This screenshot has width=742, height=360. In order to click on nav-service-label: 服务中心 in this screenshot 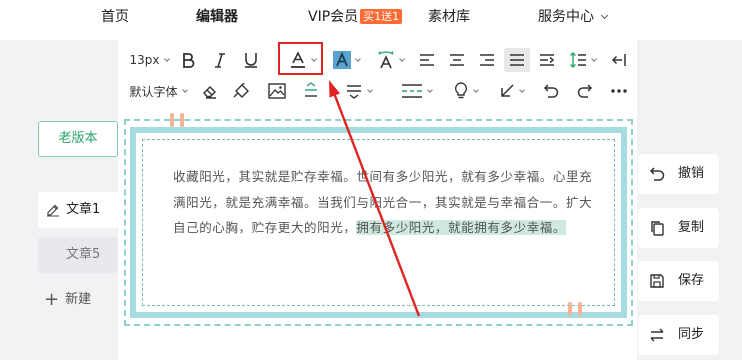, I will do `click(566, 17)`.